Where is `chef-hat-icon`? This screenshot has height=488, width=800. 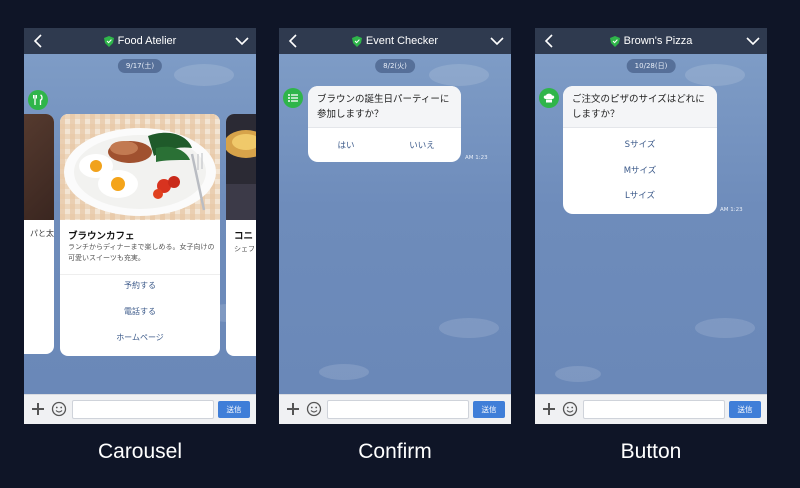
chef-hat-icon is located at coordinates (549, 98).